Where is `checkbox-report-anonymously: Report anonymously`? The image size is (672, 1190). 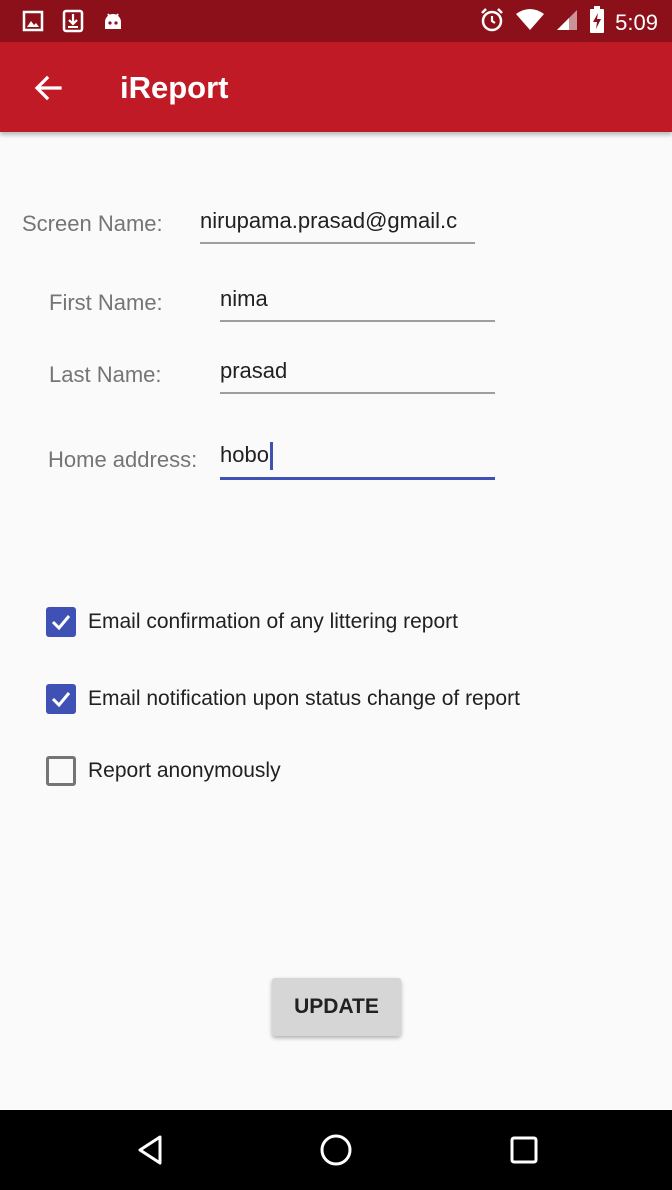 checkbox-report-anonymously: Report anonymously is located at coordinates (163, 771).